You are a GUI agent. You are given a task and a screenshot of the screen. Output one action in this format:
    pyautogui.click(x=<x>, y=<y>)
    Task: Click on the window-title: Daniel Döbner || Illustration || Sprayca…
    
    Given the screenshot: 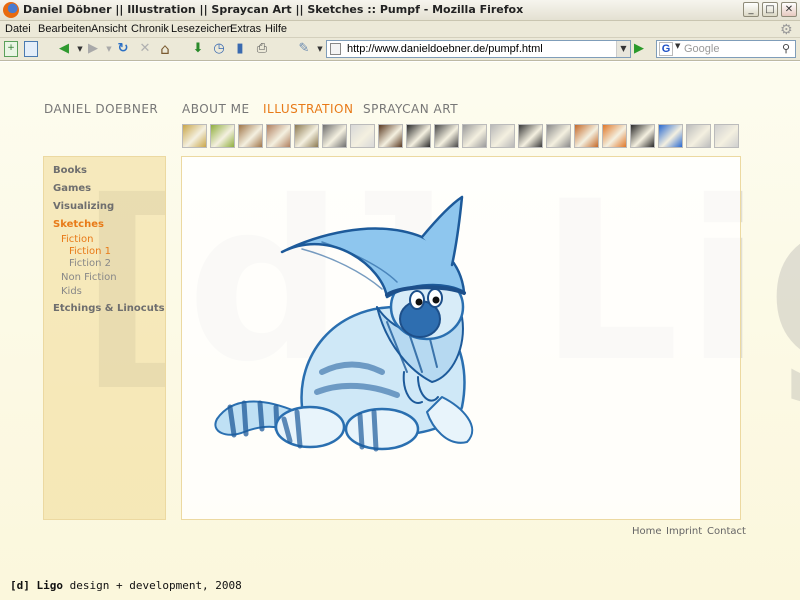 What is the action you would take?
    pyautogui.click(x=273, y=9)
    